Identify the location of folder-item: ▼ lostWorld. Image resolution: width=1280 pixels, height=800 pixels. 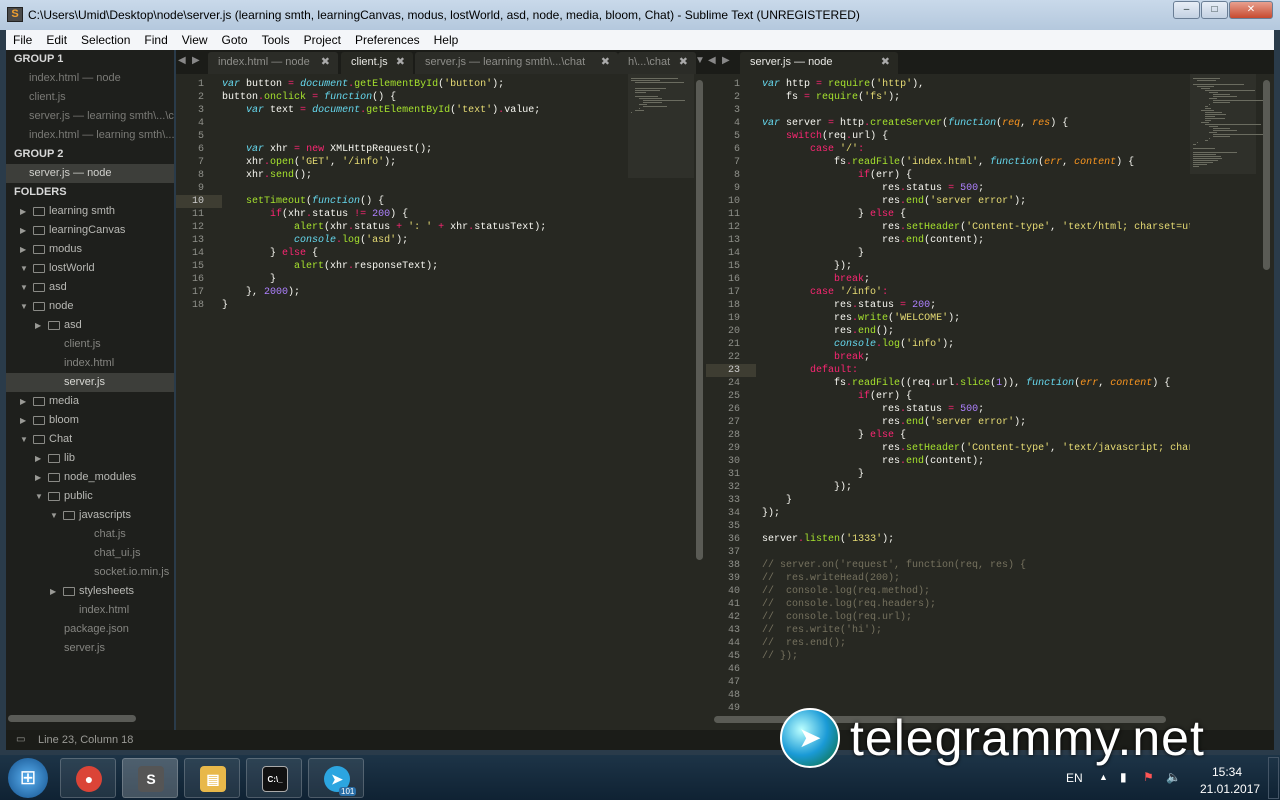
(90, 268).